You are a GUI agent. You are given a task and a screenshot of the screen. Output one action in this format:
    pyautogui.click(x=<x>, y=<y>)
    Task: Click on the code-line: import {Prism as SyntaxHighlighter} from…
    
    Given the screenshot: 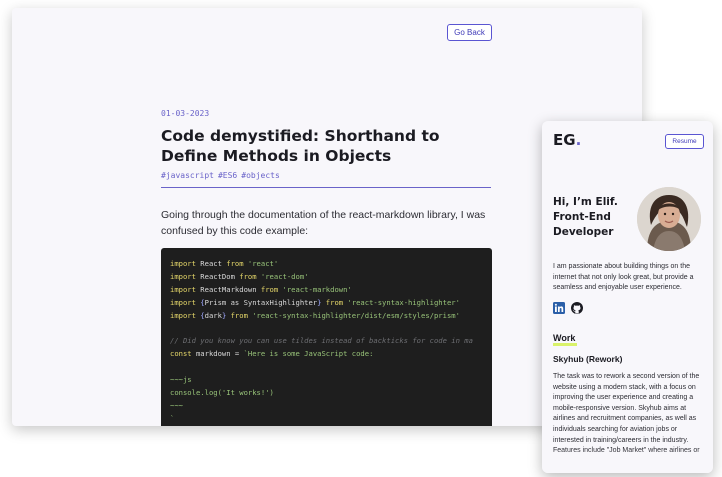 What is the action you would take?
    pyautogui.click(x=315, y=302)
    